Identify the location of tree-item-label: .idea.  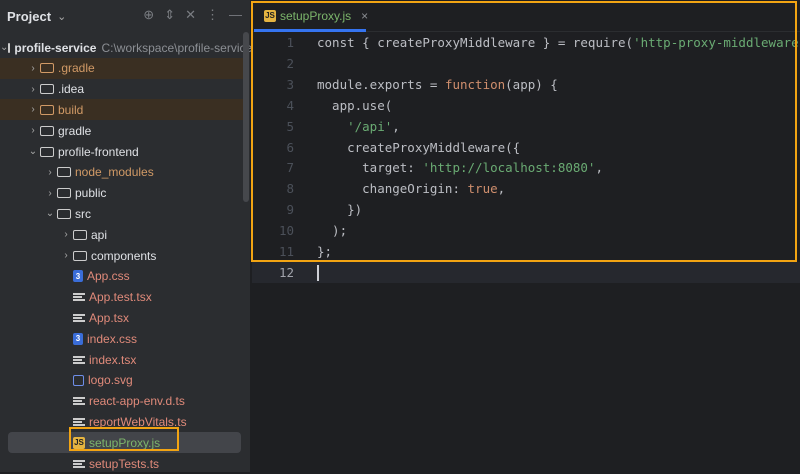
(71, 89).